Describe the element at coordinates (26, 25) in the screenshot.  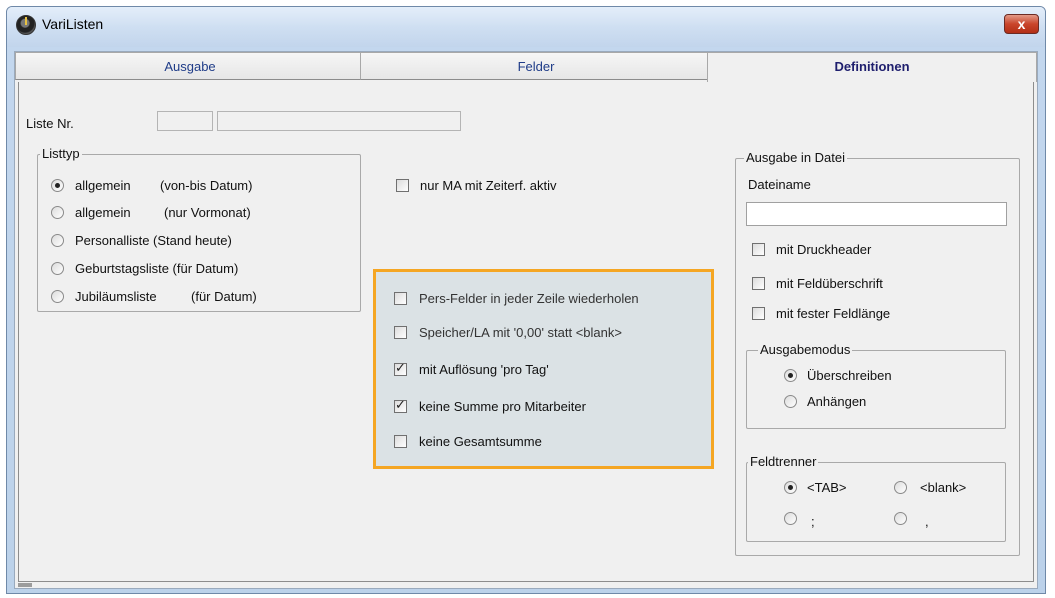
I see `app-clock-icon` at that location.